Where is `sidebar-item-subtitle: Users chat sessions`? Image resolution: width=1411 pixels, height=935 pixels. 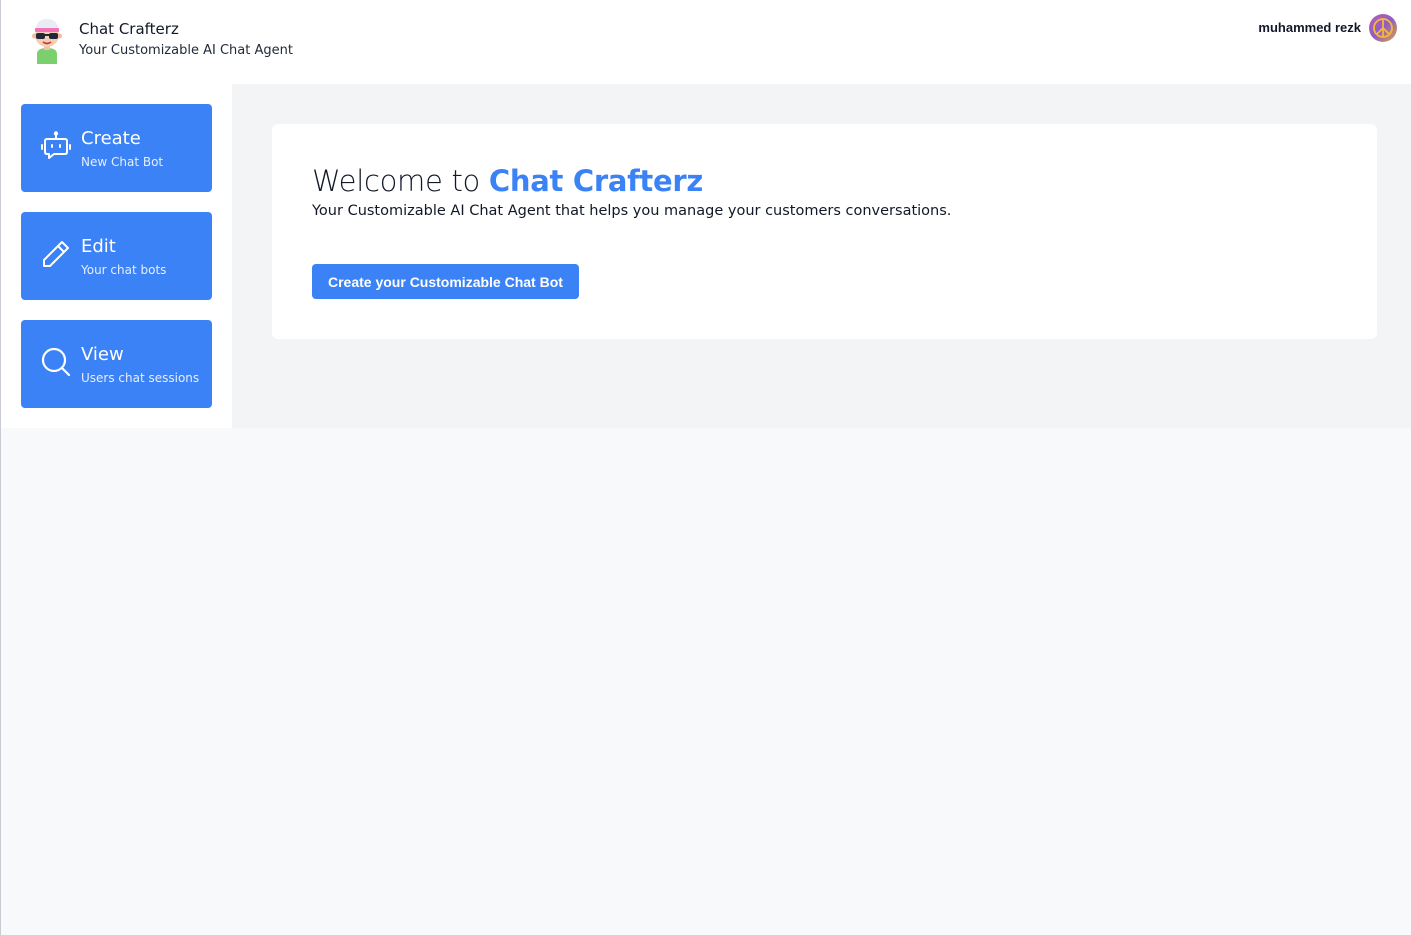 sidebar-item-subtitle: Users chat sessions is located at coordinates (140, 378).